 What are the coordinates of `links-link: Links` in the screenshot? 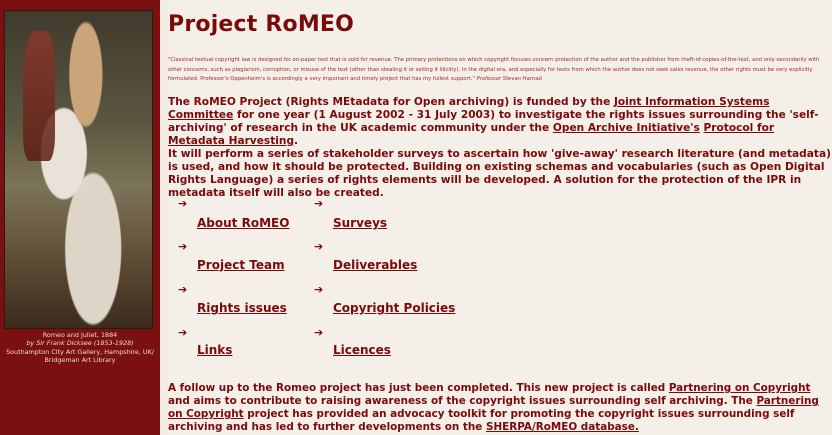 It's located at (214, 350).